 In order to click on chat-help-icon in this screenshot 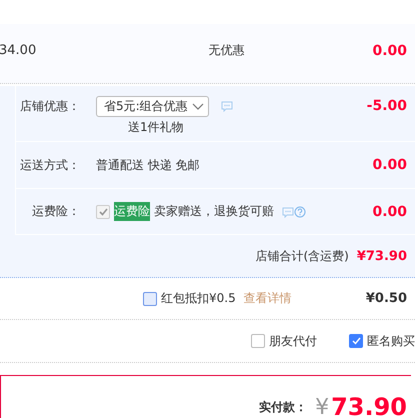, I will do `click(294, 212)`.